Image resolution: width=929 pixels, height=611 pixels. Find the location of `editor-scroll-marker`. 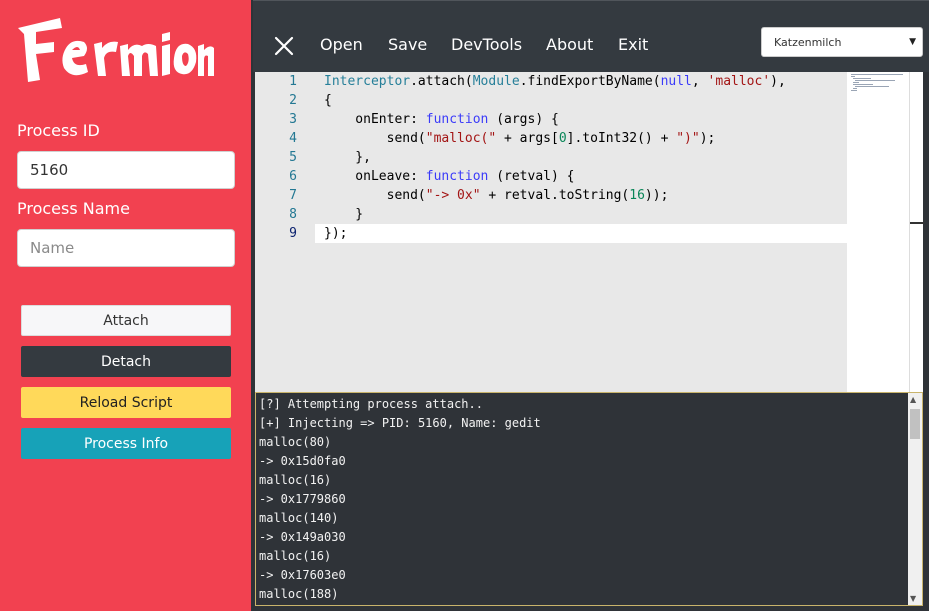

editor-scroll-marker is located at coordinates (917, 223).